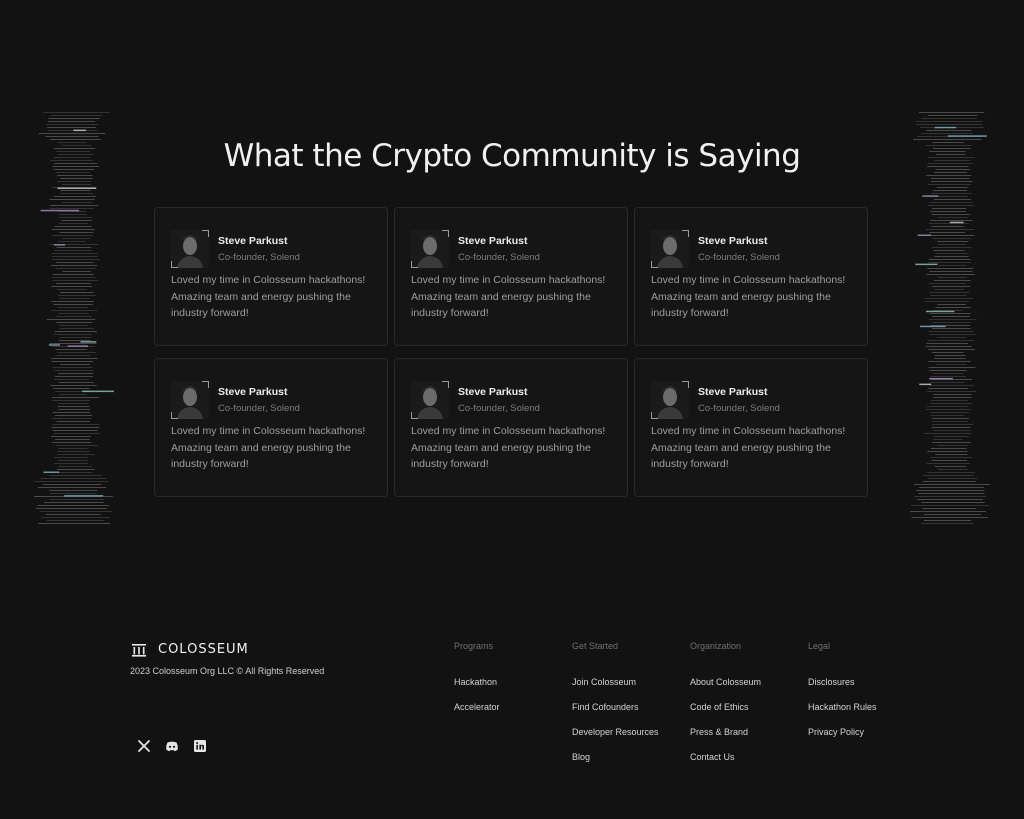 The image size is (1024, 819). Describe the element at coordinates (615, 689) in the screenshot. I see `footer-link-join-colosseum: Join Colosseum` at that location.